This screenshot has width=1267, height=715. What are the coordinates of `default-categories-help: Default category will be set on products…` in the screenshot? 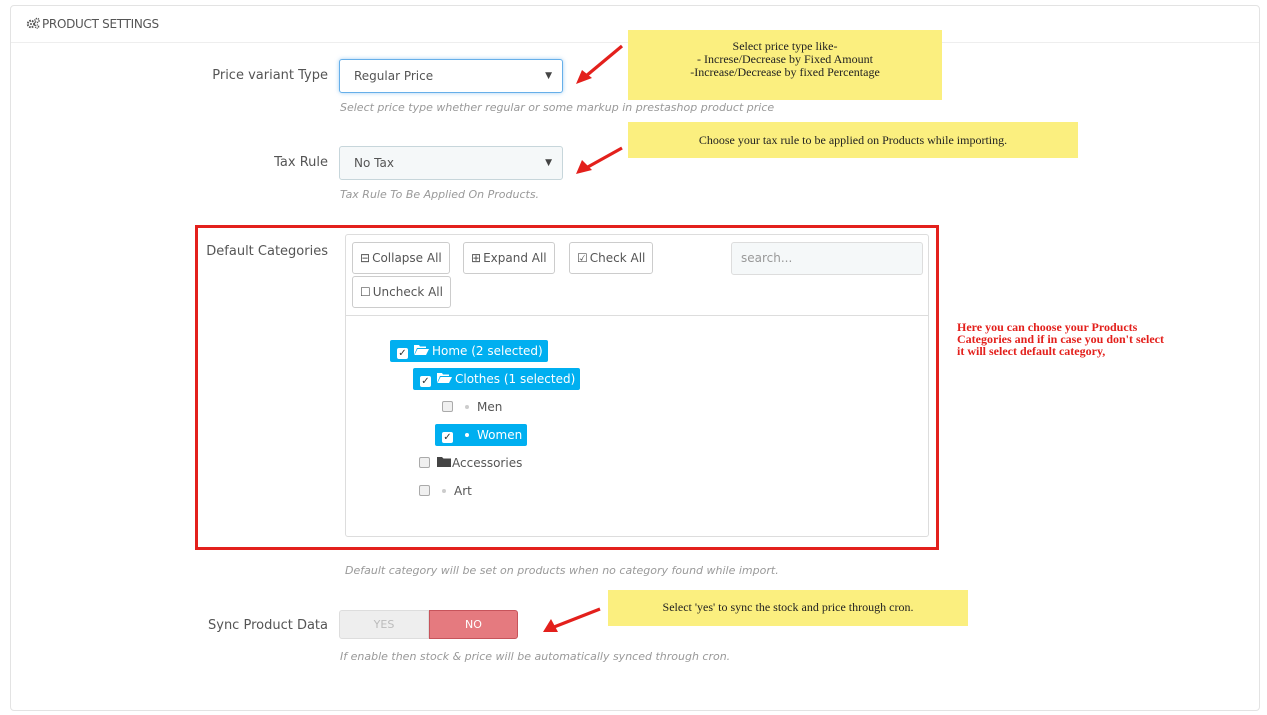 It's located at (562, 570).